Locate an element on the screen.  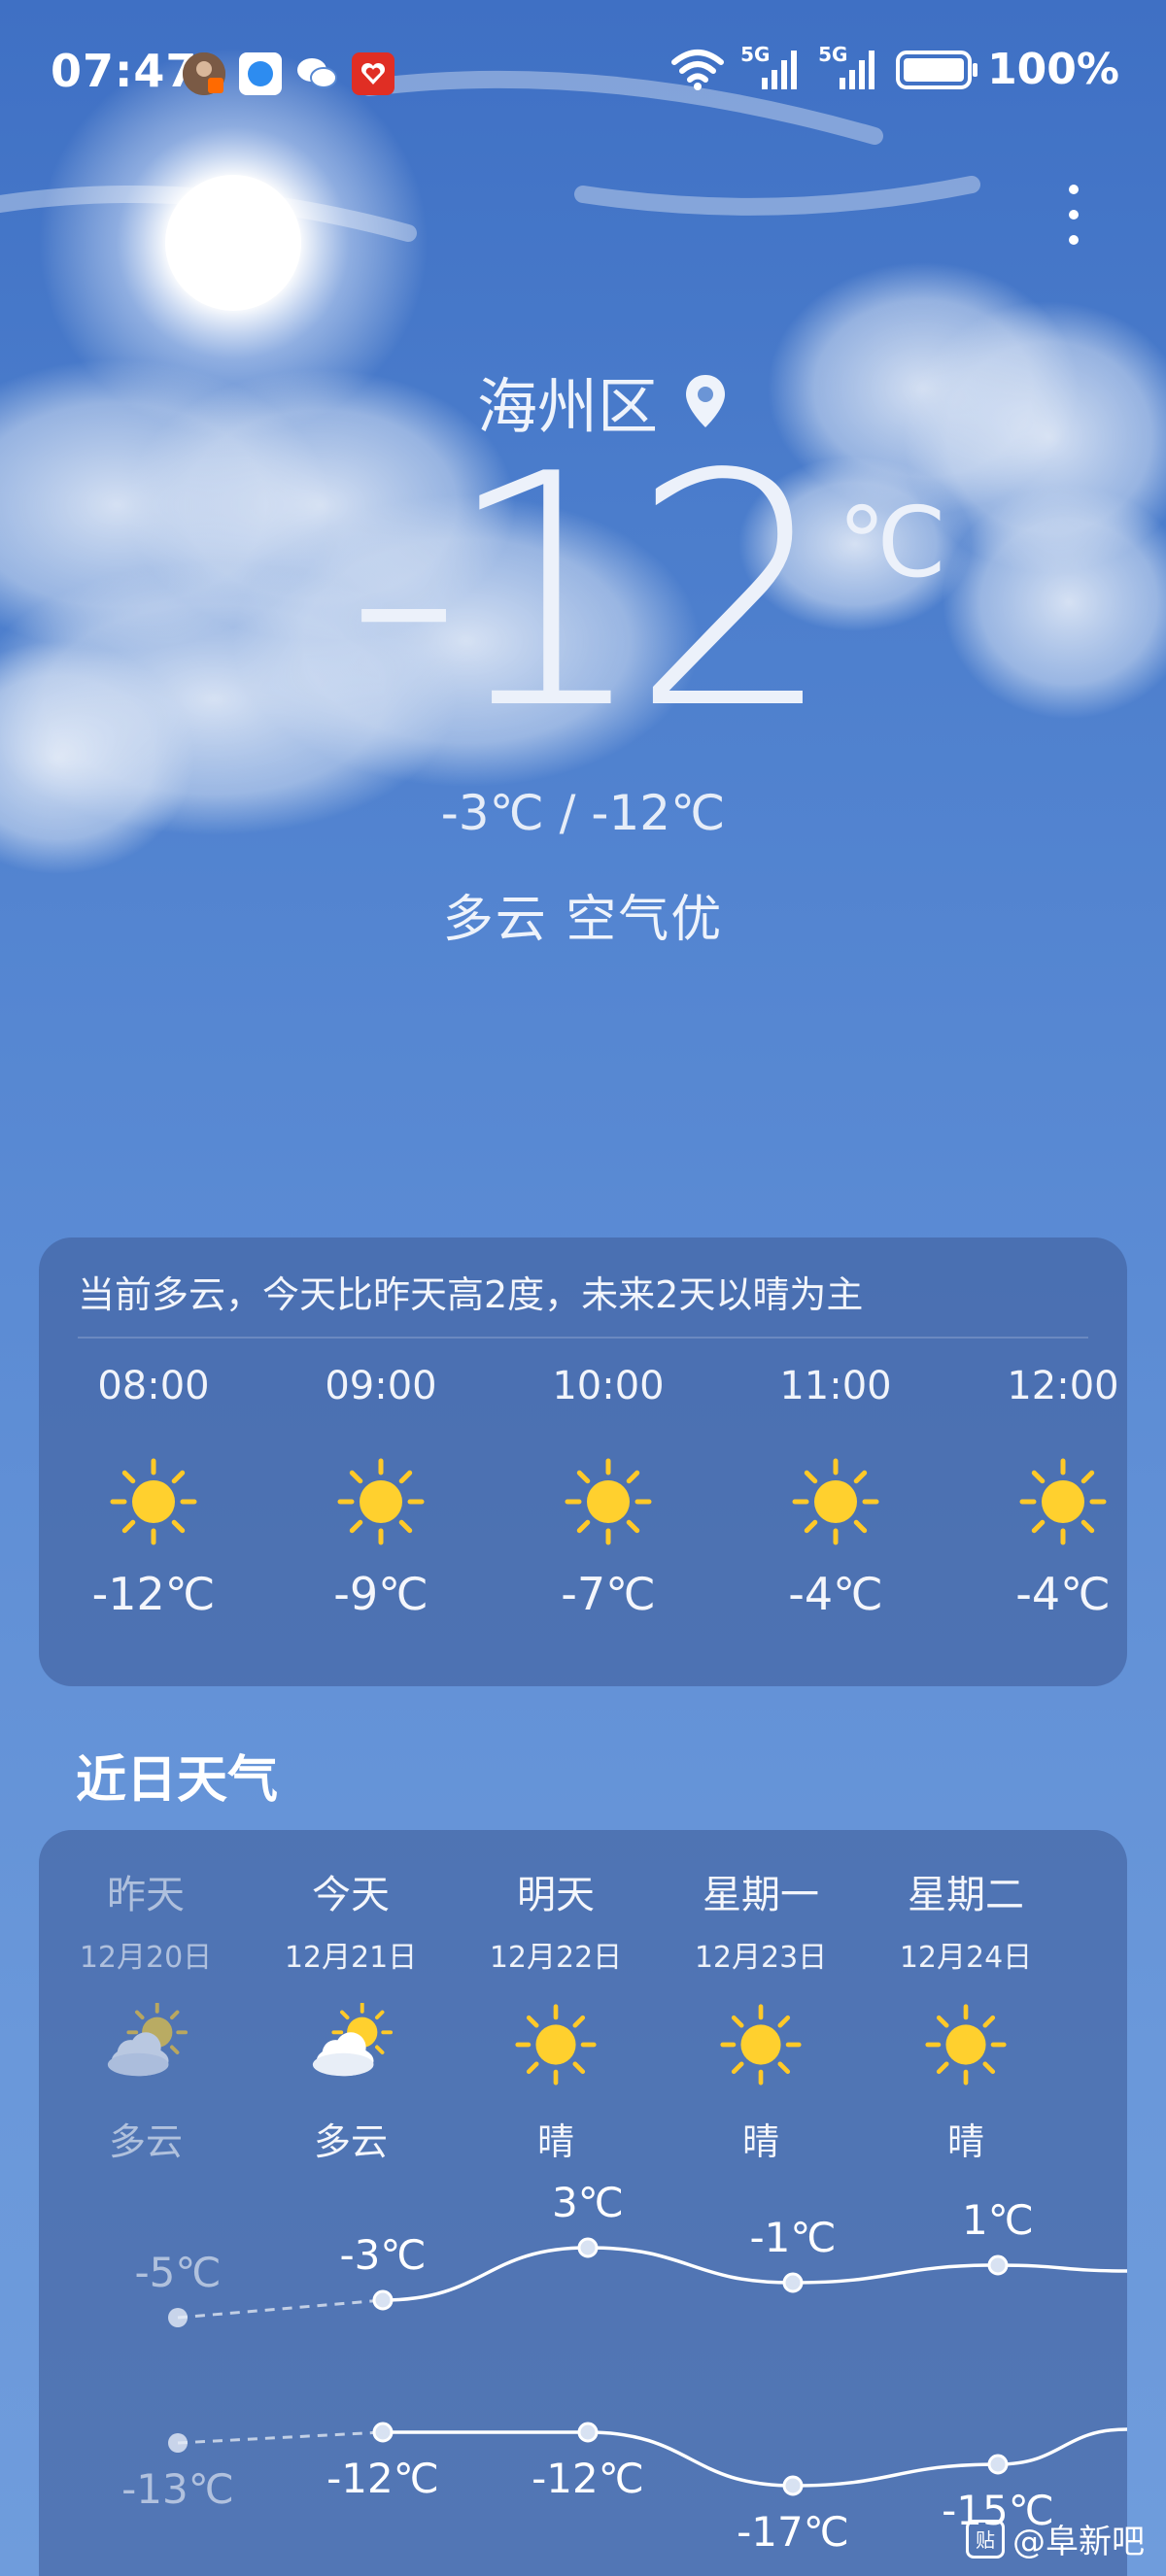
day-date: 12 is located at coordinates (1098, 1950).